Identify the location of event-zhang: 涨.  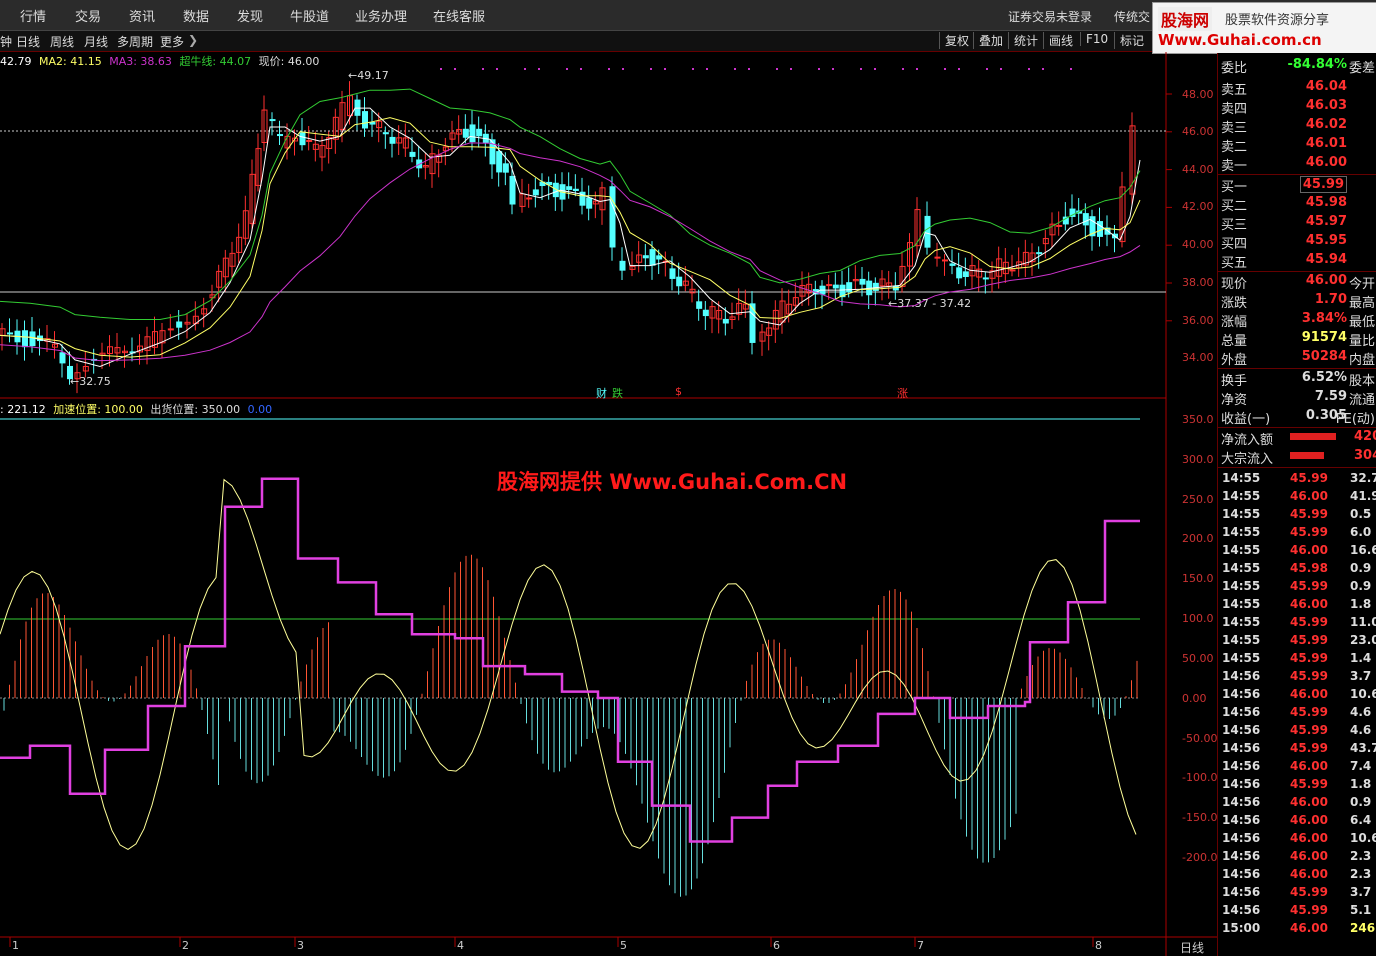
(902, 393).